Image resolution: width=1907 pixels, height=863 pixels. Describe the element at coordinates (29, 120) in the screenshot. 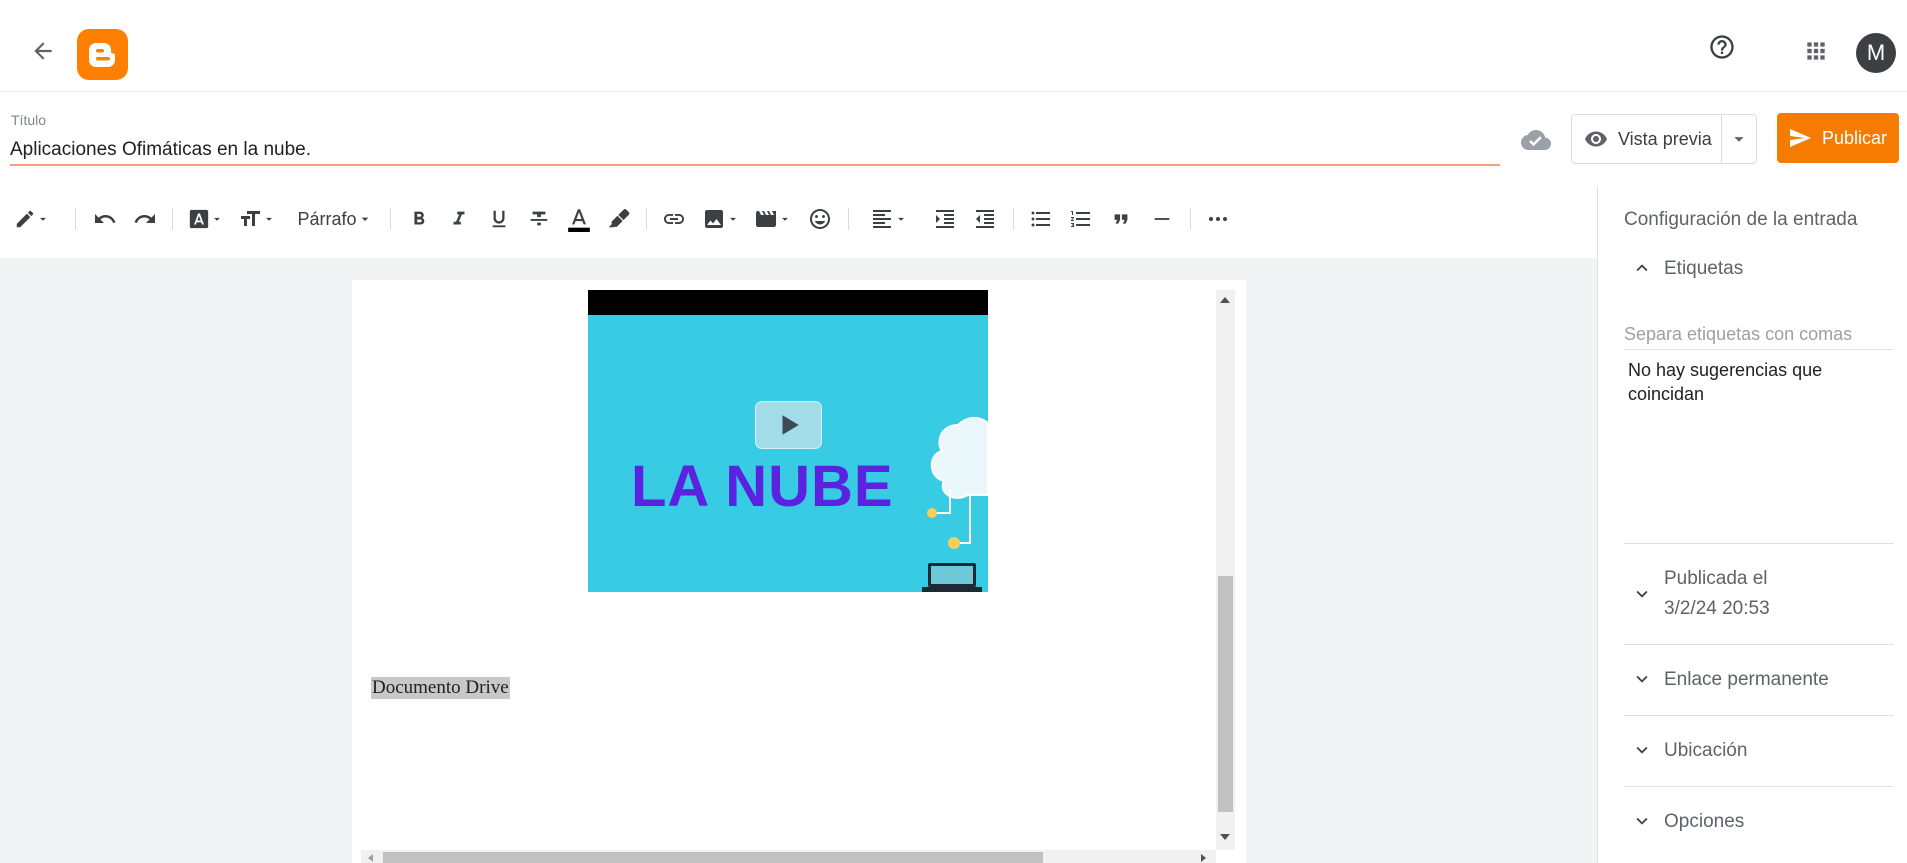

I see `title-label: Título` at that location.